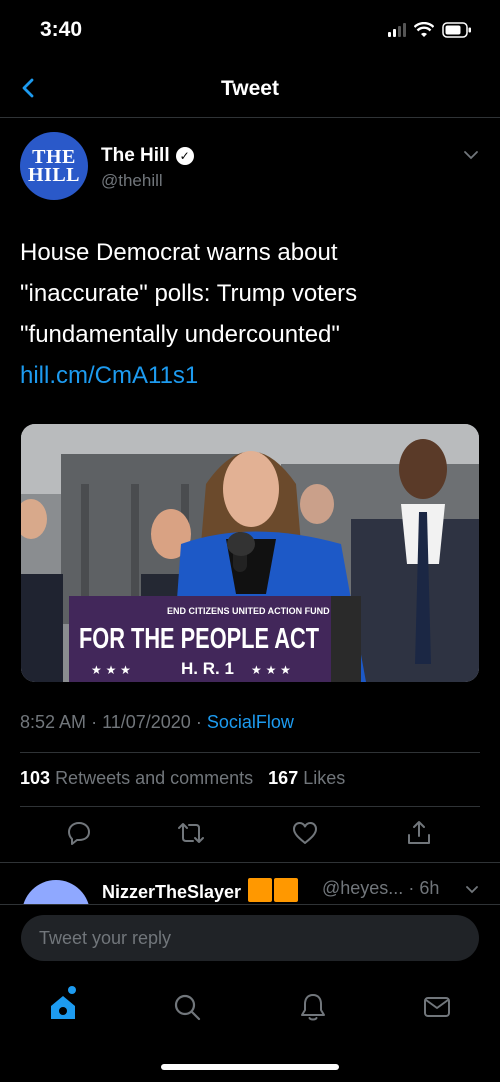 This screenshot has height=1082, width=500. I want to click on search-icon, so click(187, 1007).